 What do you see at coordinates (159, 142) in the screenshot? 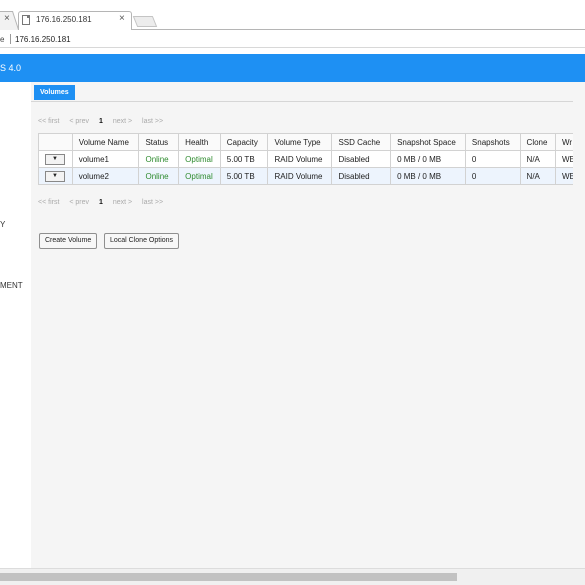
I see `column-header: Status` at bounding box center [159, 142].